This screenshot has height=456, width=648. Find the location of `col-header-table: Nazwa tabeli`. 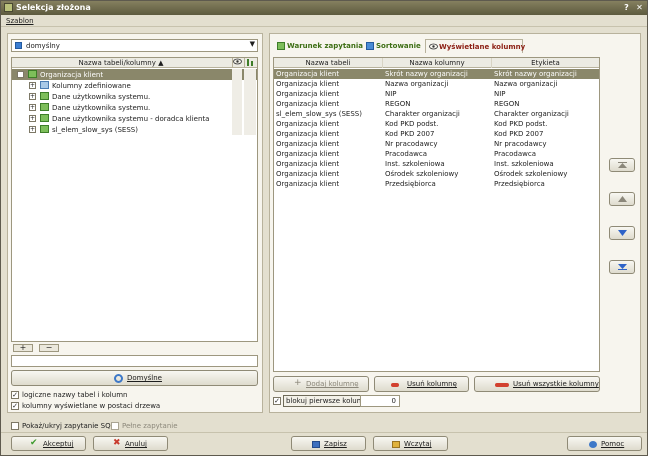

col-header-table: Nazwa tabeli is located at coordinates (328, 63).